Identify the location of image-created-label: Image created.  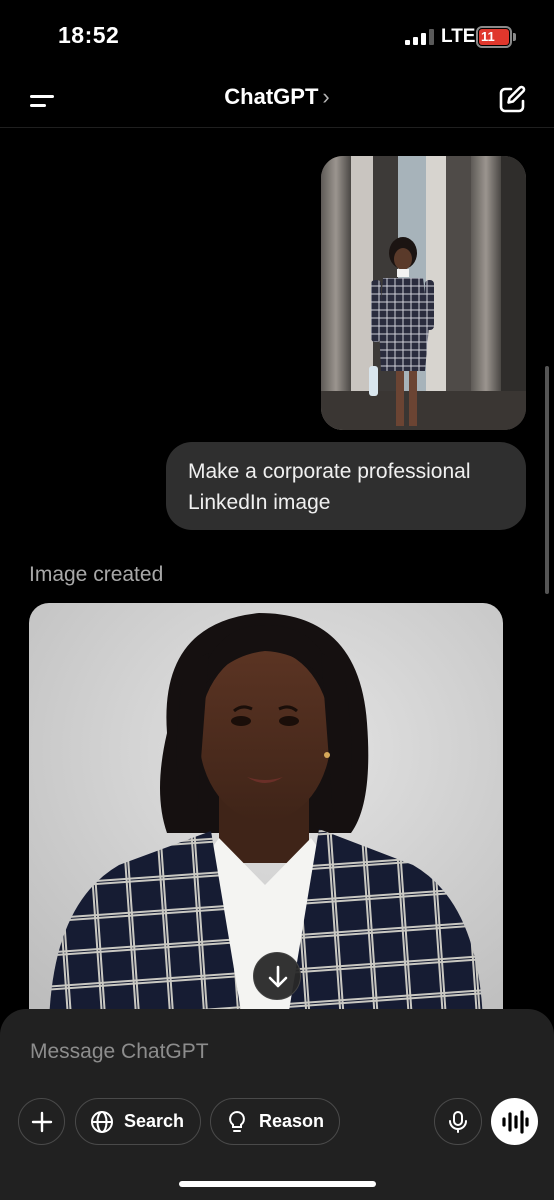
(96, 574).